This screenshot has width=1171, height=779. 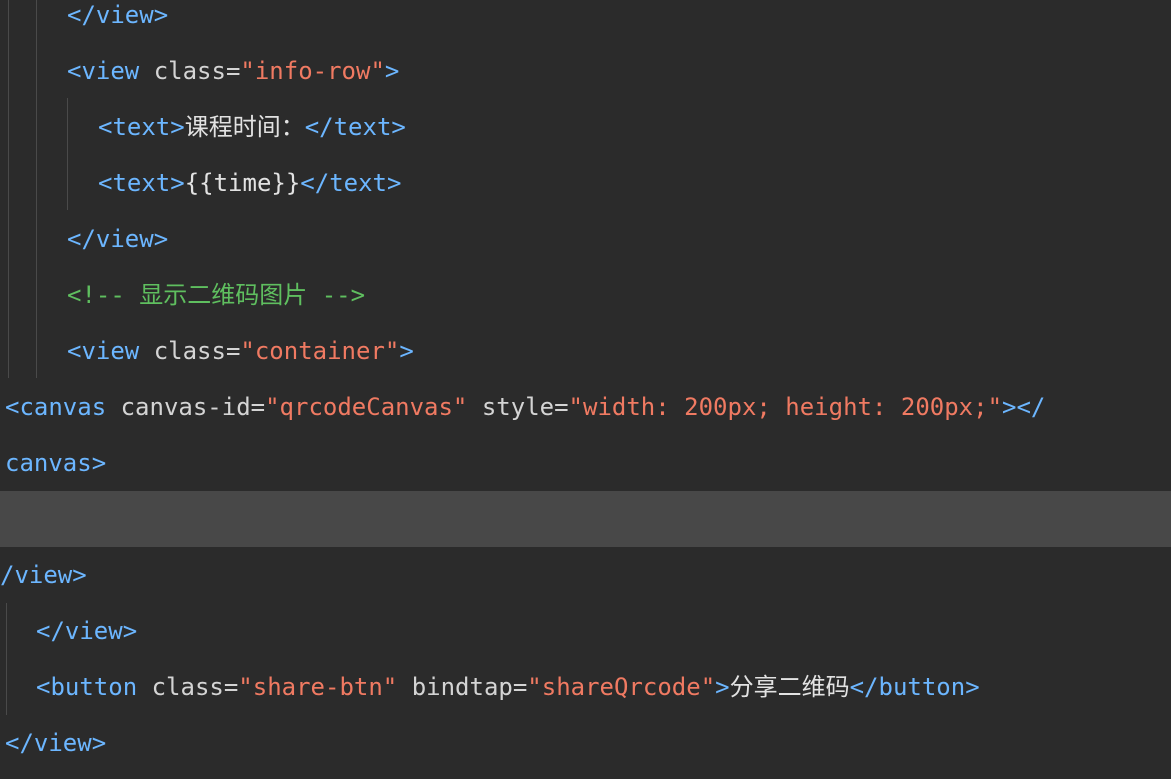 What do you see at coordinates (320, 351) in the screenshot?
I see `code-token: "container"` at bounding box center [320, 351].